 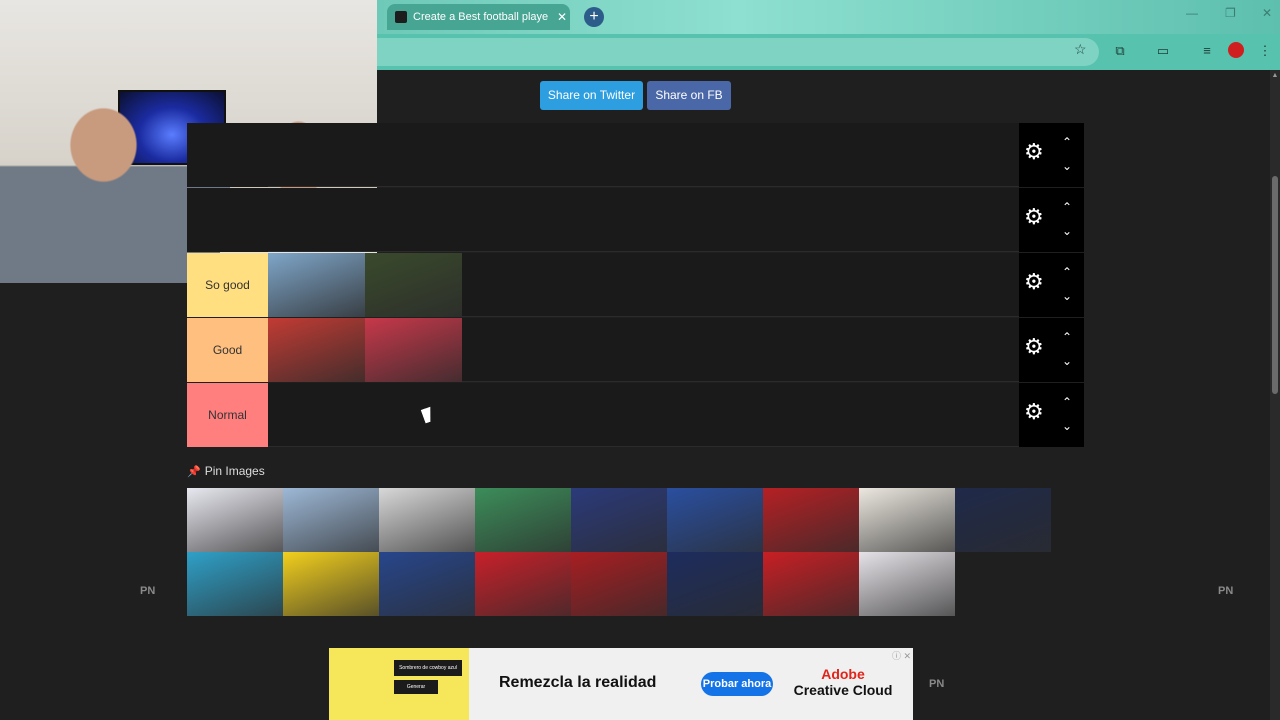 I want to click on ad-brand-line2: Creative Cloud, so click(x=843, y=690).